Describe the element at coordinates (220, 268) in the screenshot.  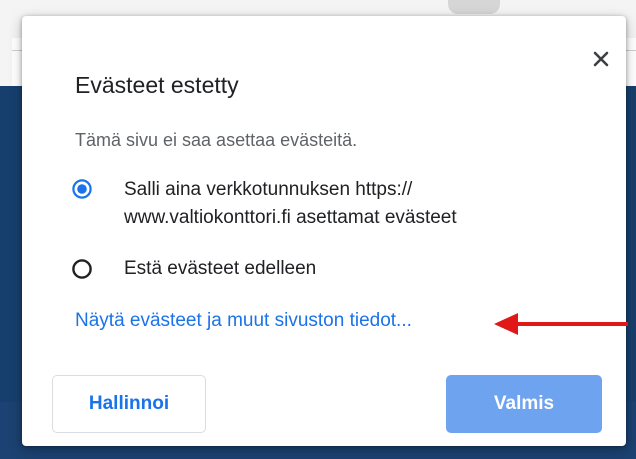
I see `option-block-label: Estä evästeet edelleen` at that location.